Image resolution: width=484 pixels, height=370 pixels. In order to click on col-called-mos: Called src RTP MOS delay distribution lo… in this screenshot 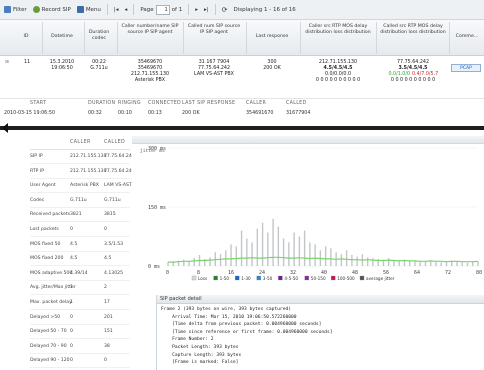, I will do `click(413, 30)`.